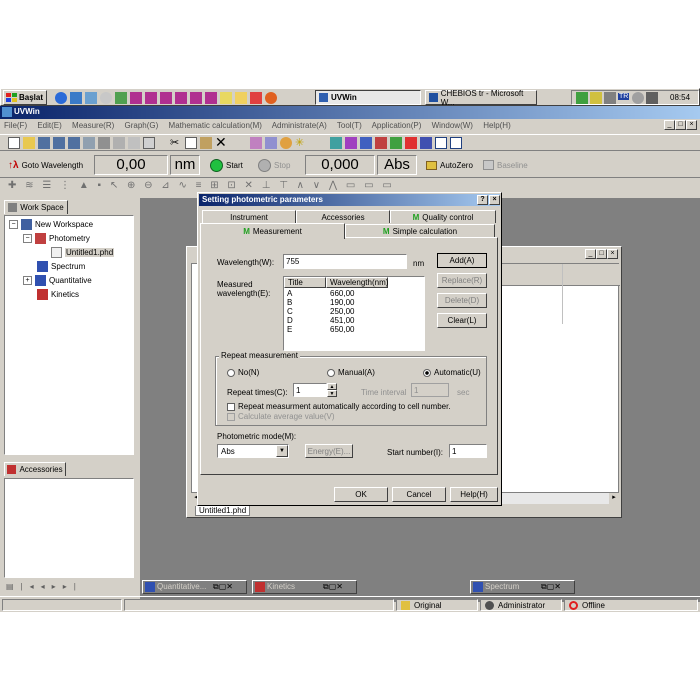 The width and height of the screenshot is (700, 700). I want to click on repeat-times-spinner: ▲ ▼, so click(332, 390).